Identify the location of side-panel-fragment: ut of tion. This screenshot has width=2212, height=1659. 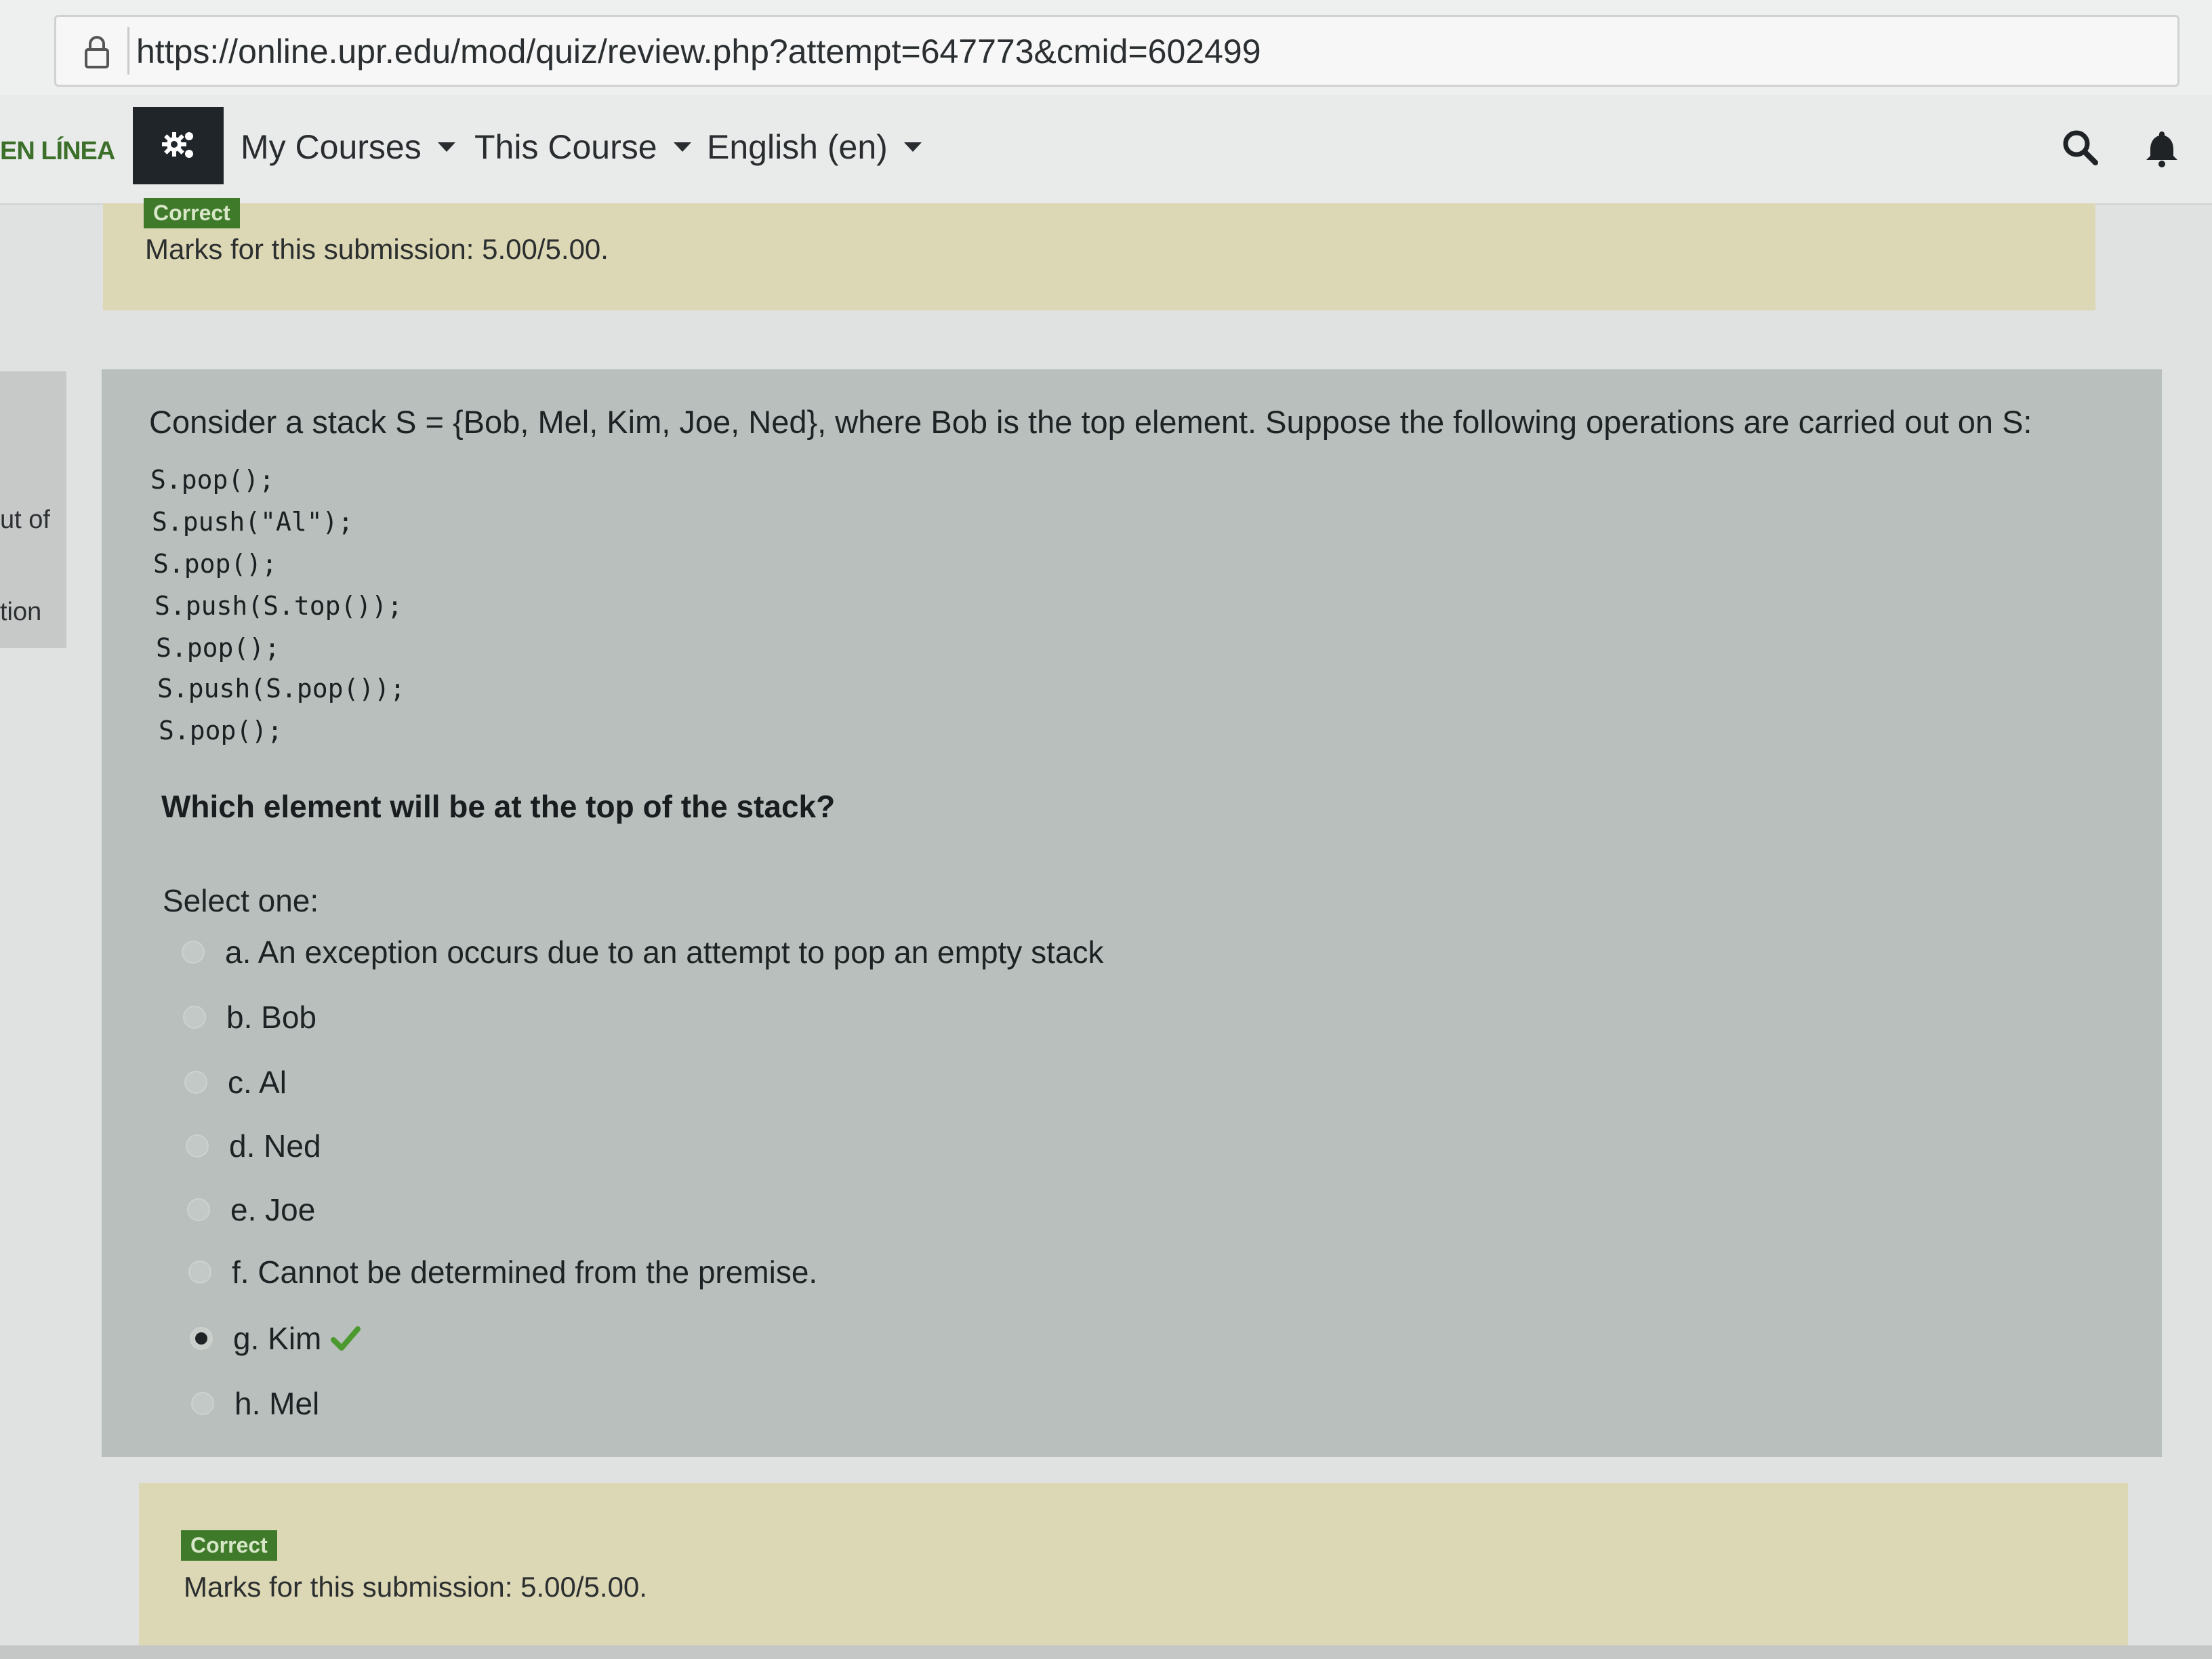
(33, 509).